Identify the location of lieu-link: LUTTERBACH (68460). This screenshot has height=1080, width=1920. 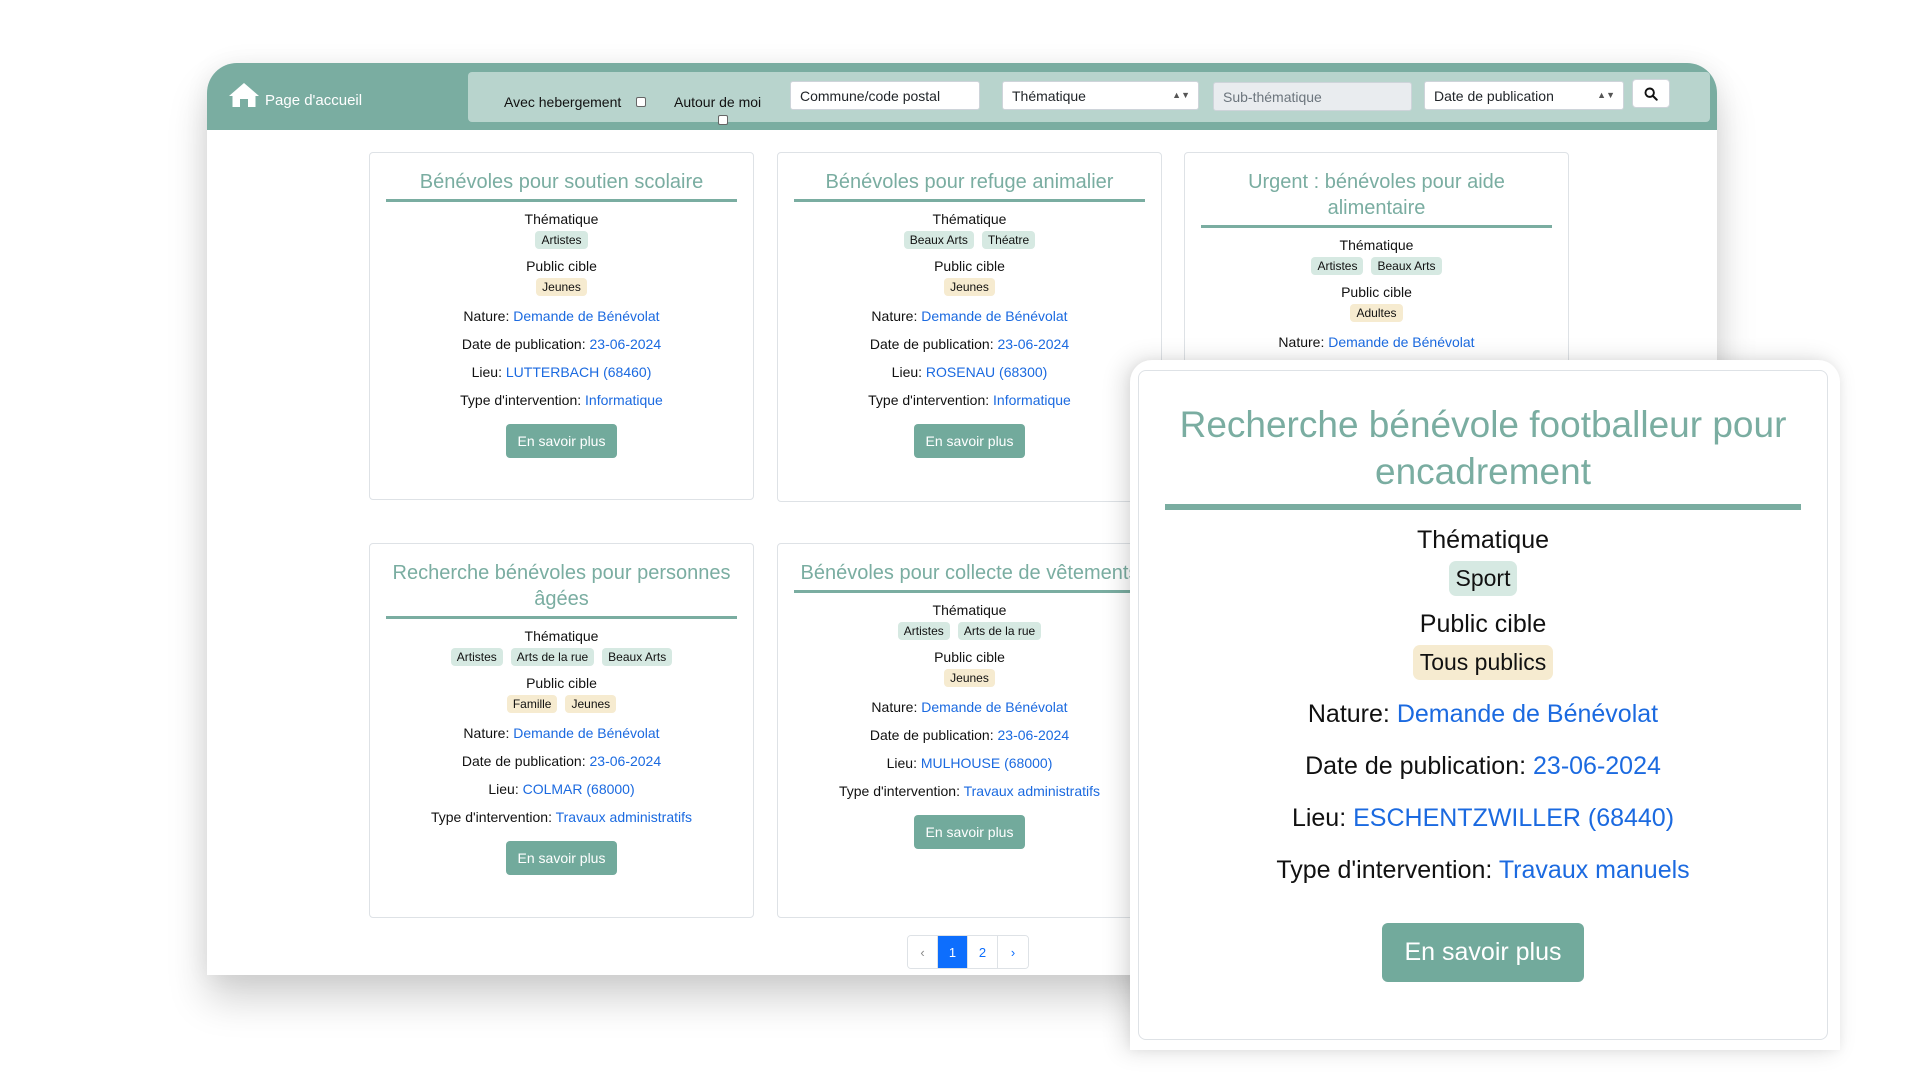
(579, 372).